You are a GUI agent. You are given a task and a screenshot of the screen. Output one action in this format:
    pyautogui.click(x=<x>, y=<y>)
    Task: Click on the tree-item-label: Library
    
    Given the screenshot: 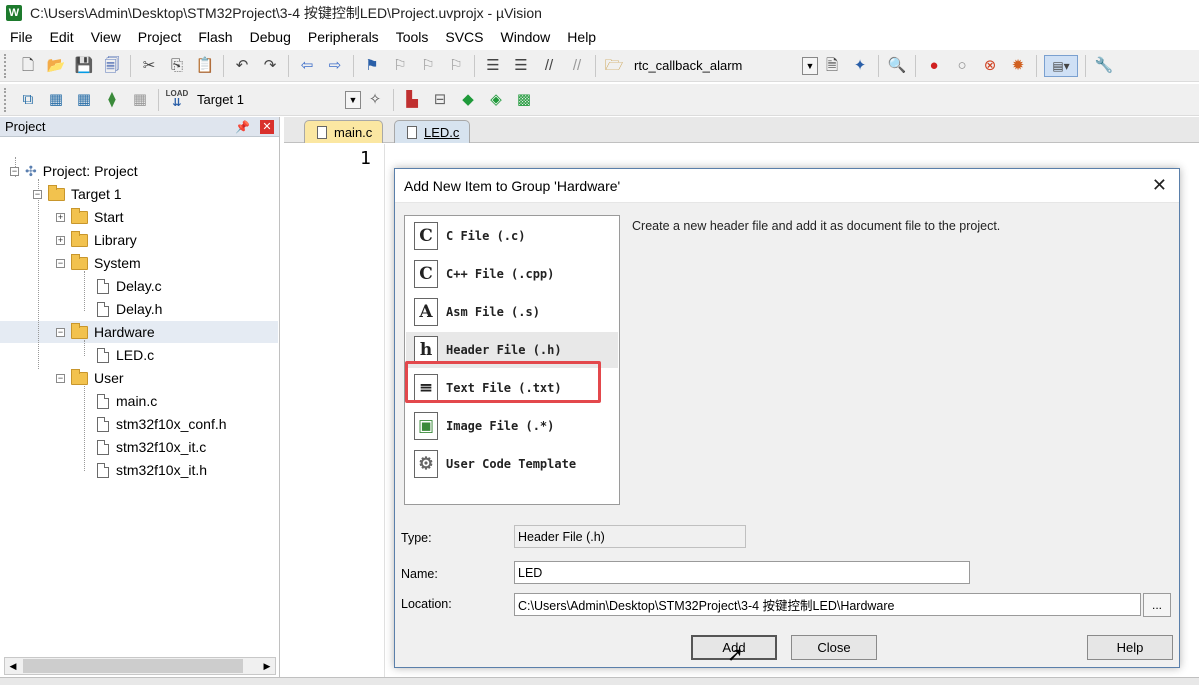 What is the action you would take?
    pyautogui.click(x=115, y=240)
    